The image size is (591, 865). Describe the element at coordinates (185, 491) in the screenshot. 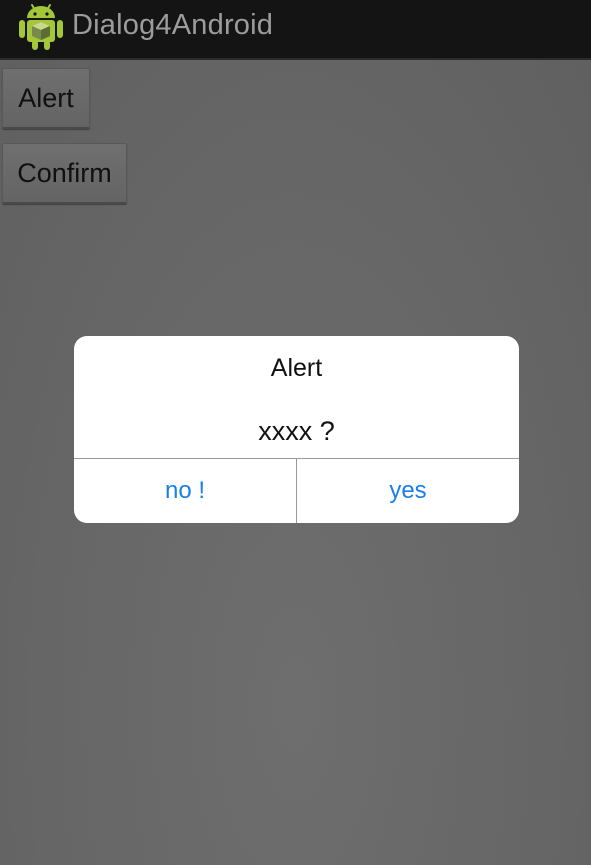

I see `no-button: no !` at that location.